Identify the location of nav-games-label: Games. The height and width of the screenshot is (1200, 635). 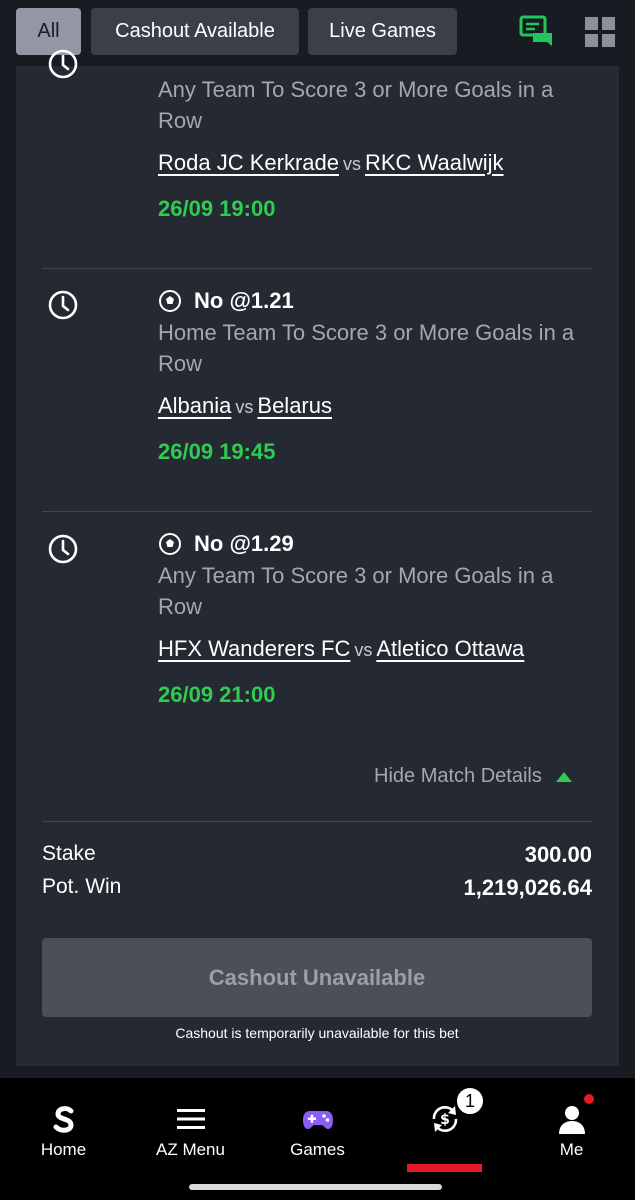
(317, 1149).